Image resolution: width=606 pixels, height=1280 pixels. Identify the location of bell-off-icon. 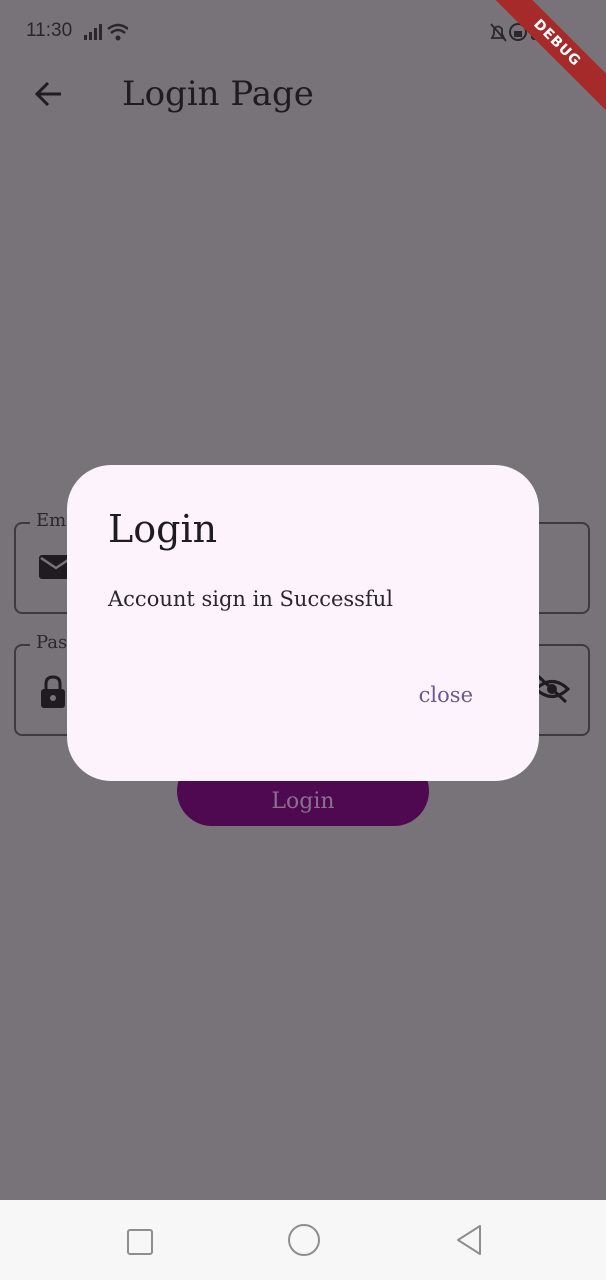
(498, 32).